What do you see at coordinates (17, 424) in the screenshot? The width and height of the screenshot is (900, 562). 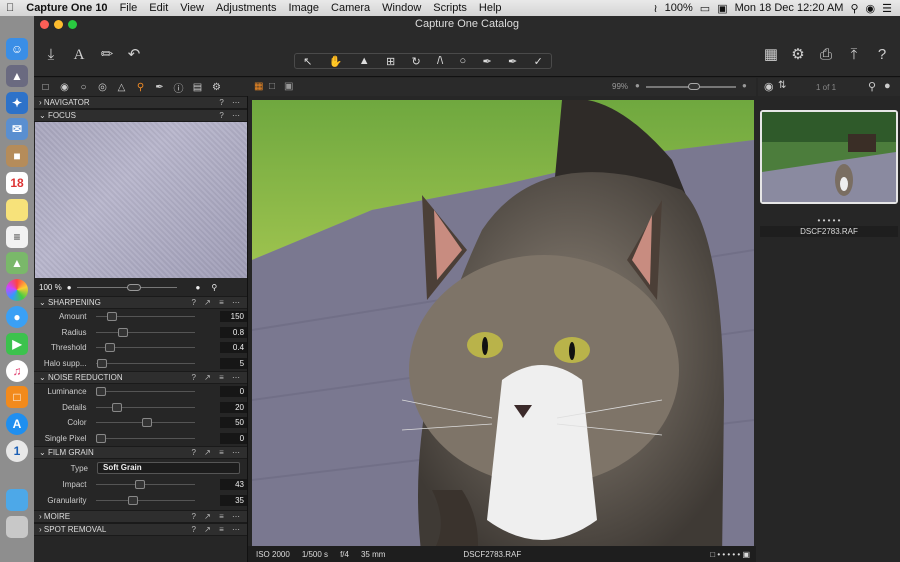 I see `app-store-icon: A` at bounding box center [17, 424].